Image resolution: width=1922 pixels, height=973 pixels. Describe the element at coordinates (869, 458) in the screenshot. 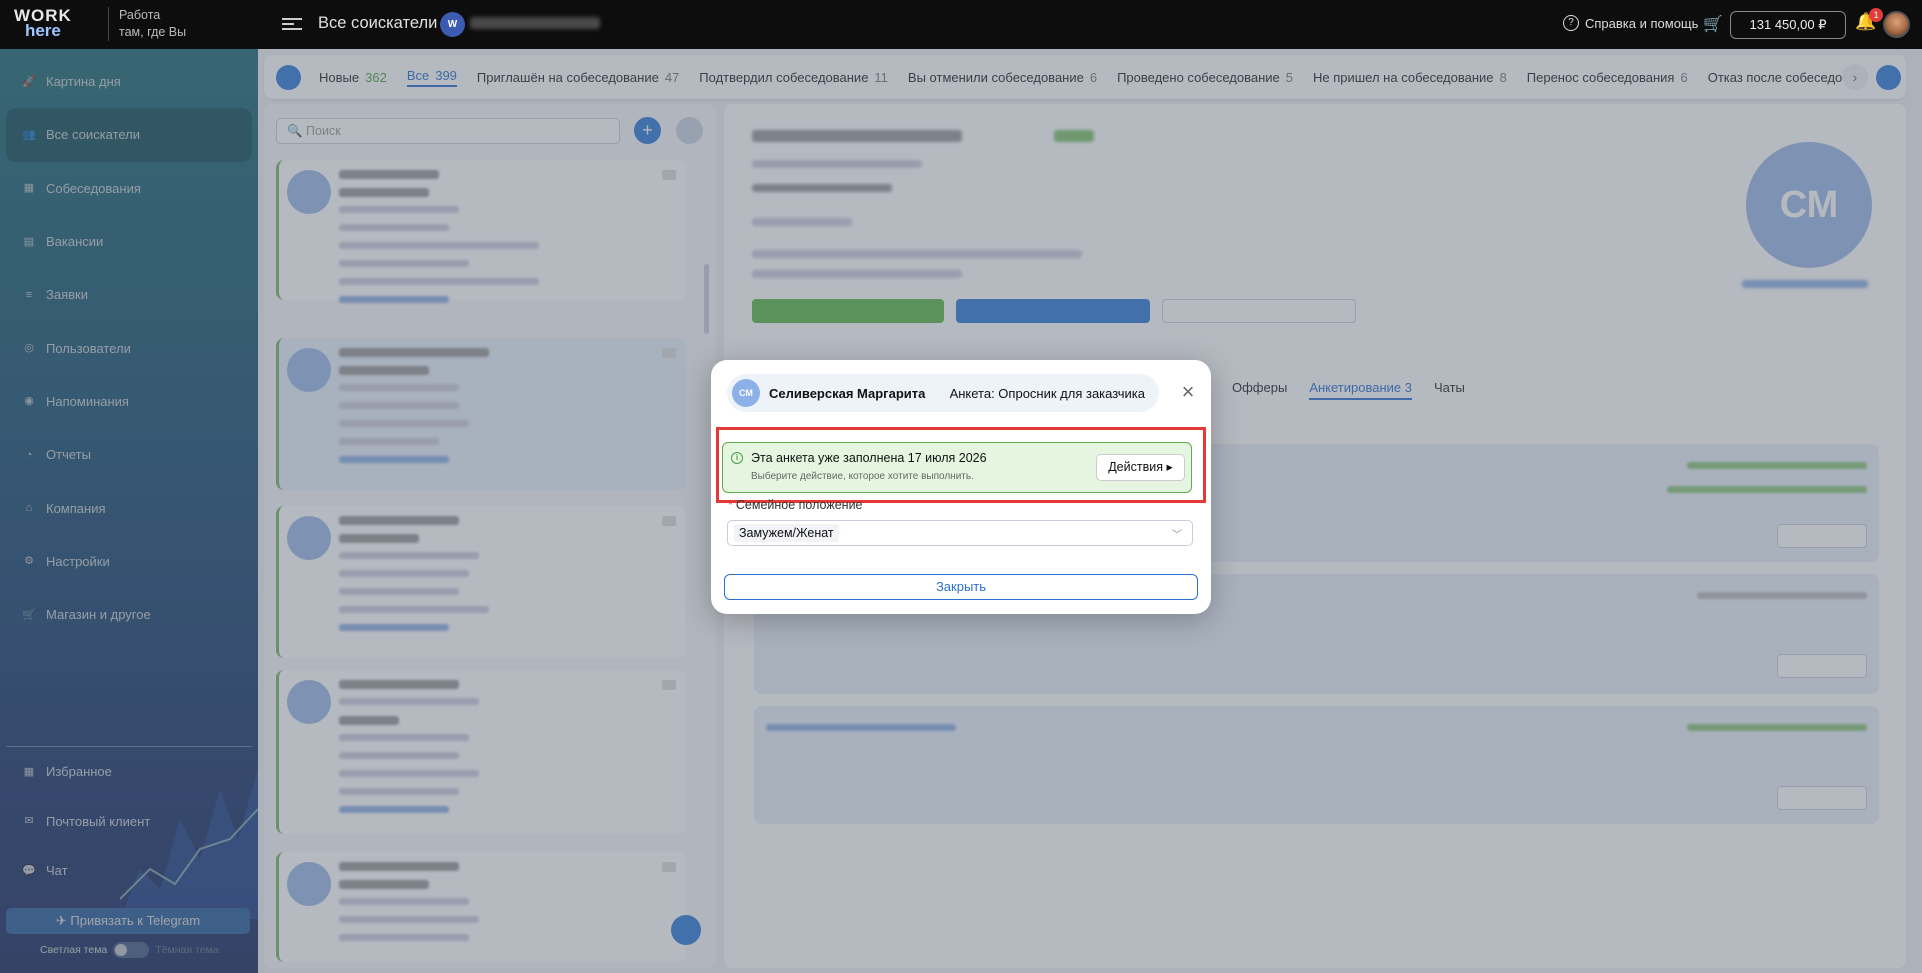

I see `alert-title: Эта анкета уже заполнена 17 июля 2026` at that location.